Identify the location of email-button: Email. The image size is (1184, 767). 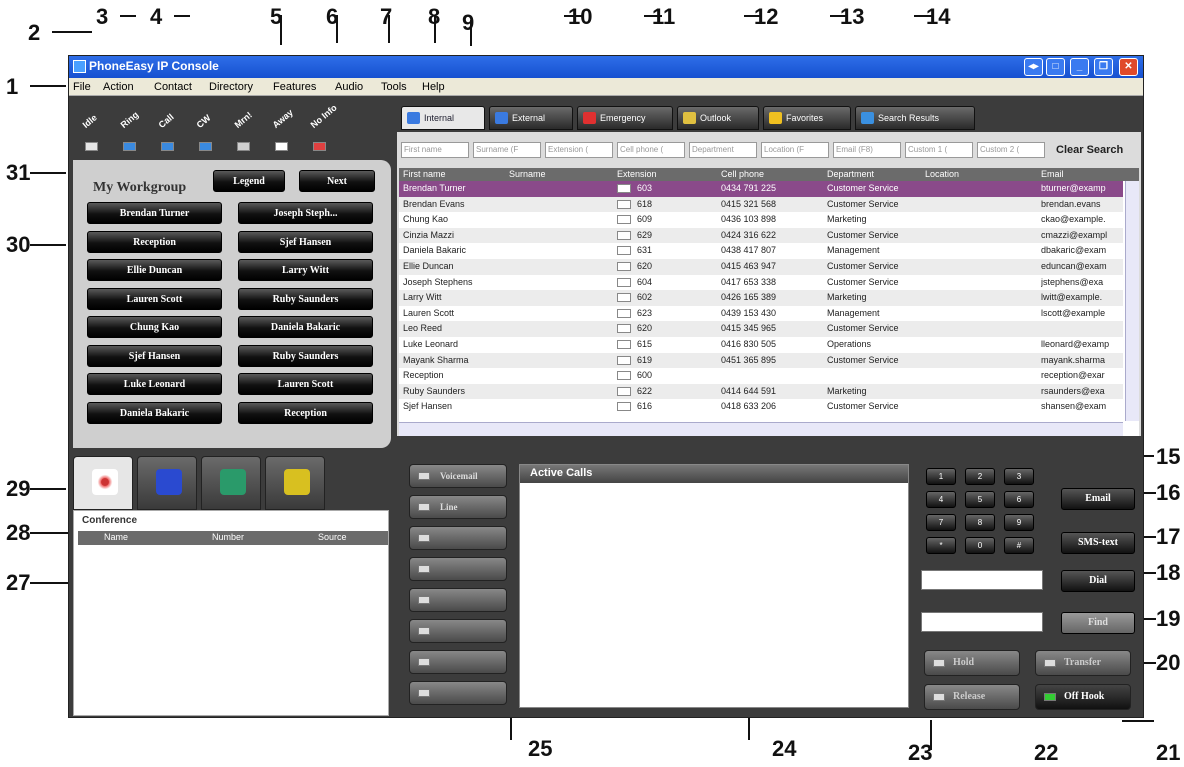
(1098, 499).